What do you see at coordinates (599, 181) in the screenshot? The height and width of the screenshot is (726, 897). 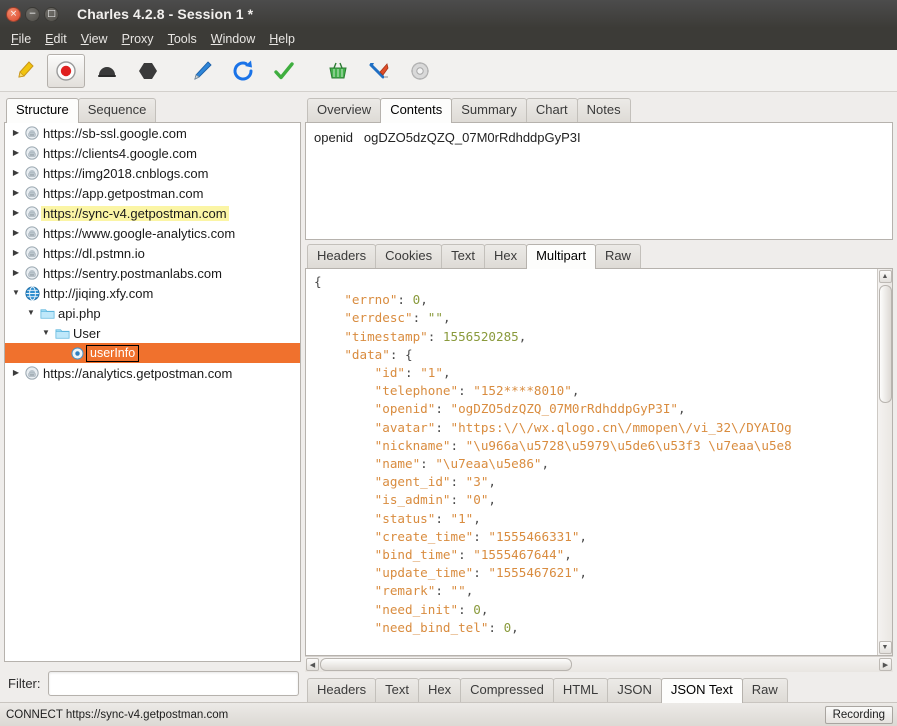 I see `request-content-panel: openid ogDZO5dzQZQ_07M0rRdhddpGyP3I` at bounding box center [599, 181].